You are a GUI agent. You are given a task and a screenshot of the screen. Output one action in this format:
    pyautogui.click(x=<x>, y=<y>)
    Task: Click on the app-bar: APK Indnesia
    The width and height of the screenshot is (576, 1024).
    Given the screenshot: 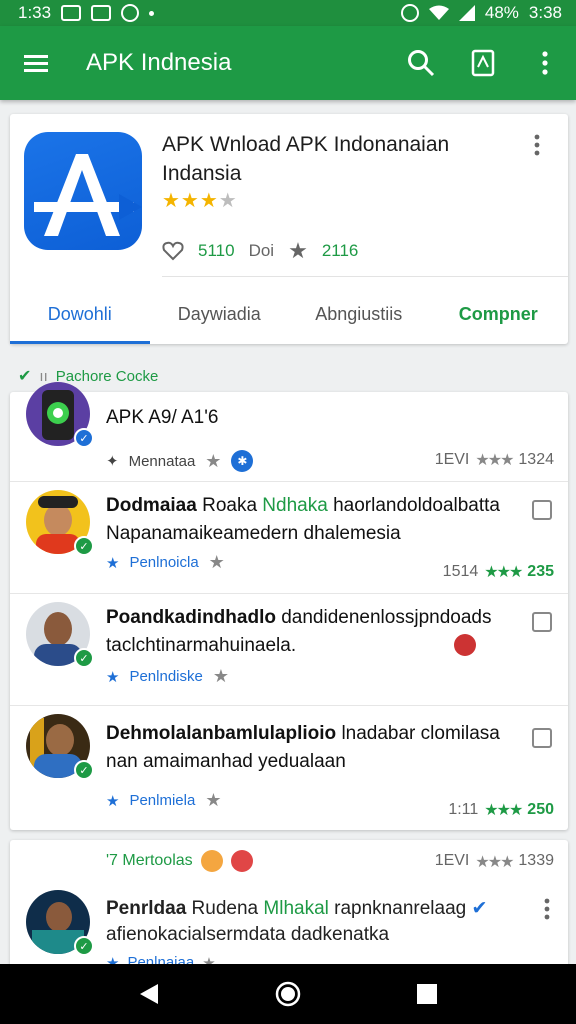 What is the action you would take?
    pyautogui.click(x=288, y=63)
    